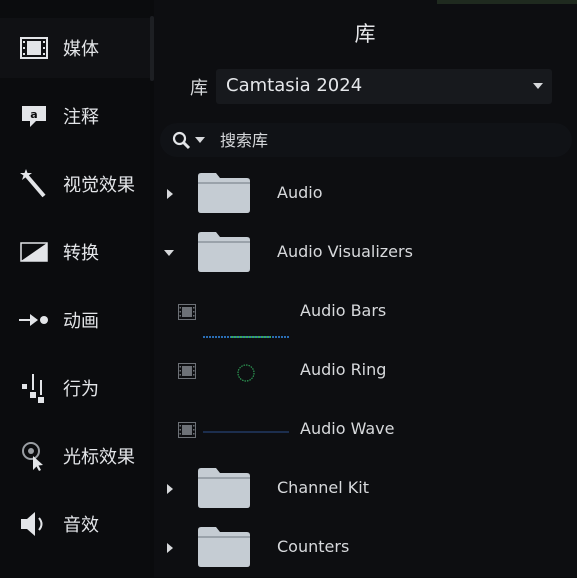 This screenshot has height=578, width=577. I want to click on folder-label: Audio, so click(300, 192).